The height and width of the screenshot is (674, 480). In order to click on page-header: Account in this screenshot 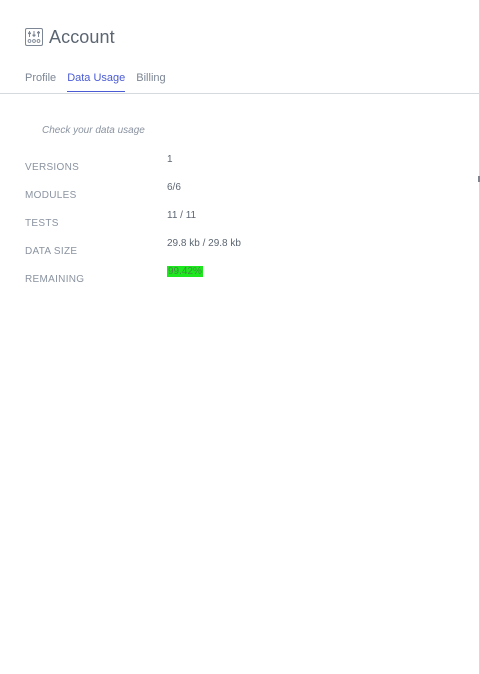, I will do `click(70, 37)`.